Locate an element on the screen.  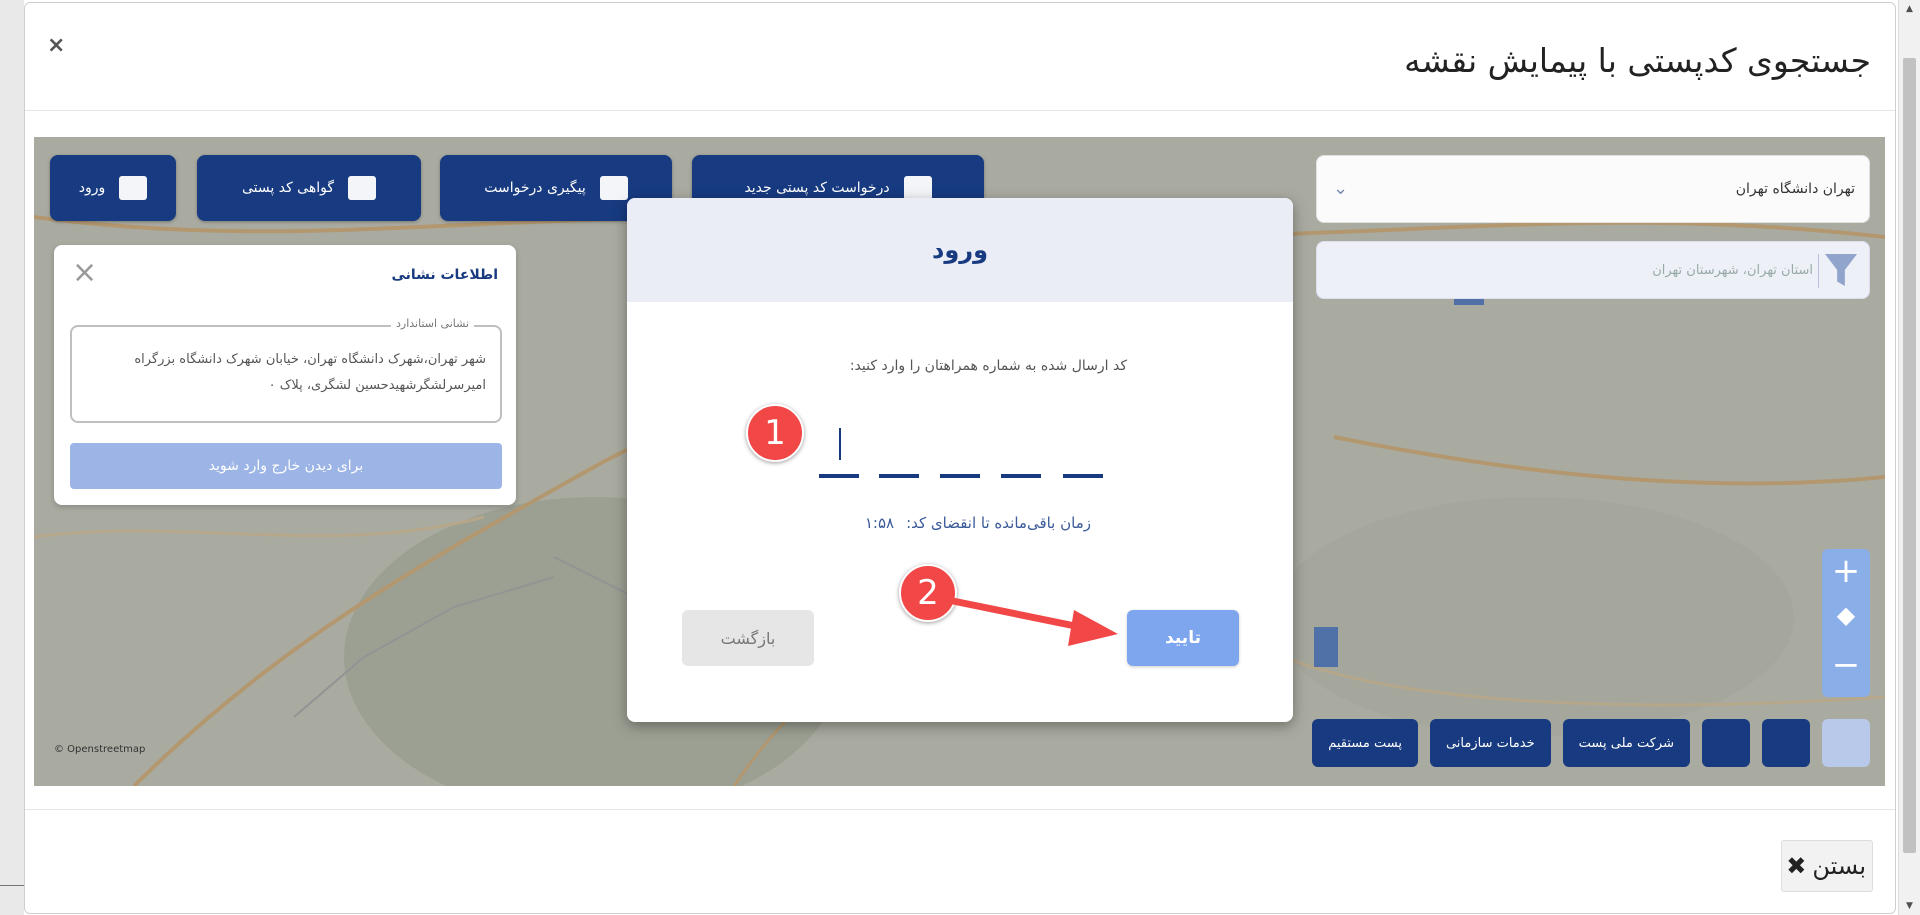
timer-value: ۱:۵۸ is located at coordinates (879, 523).